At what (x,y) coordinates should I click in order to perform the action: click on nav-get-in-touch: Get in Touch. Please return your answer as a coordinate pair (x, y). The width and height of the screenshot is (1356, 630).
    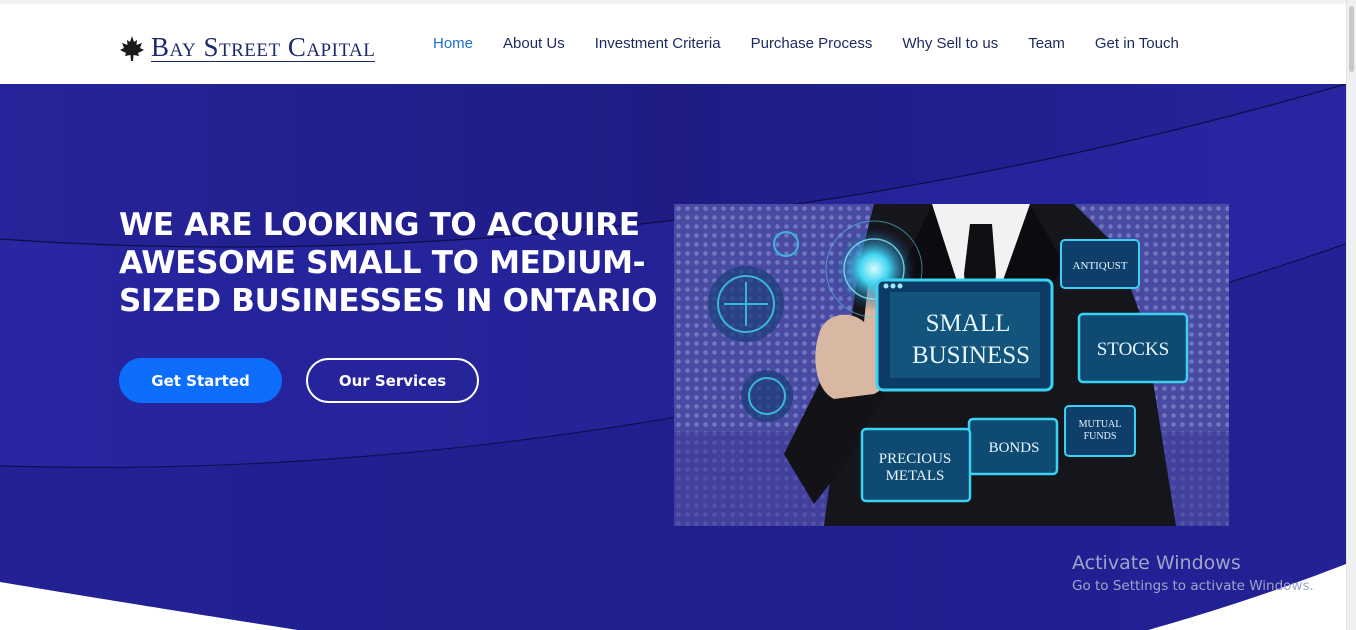
    Looking at the image, I should click on (1137, 43).